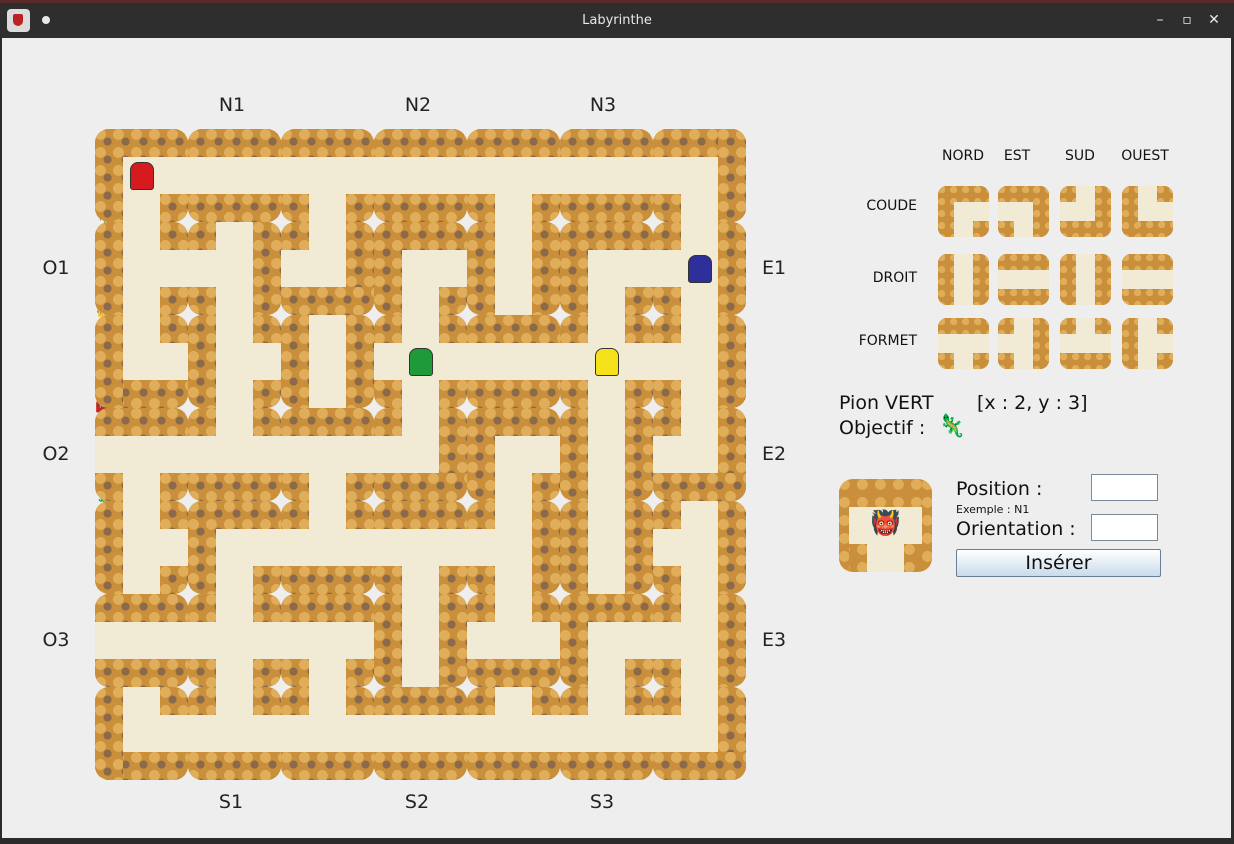 This screenshot has height=844, width=1234. I want to click on tile-type-formet: FORMET, so click(887, 341).